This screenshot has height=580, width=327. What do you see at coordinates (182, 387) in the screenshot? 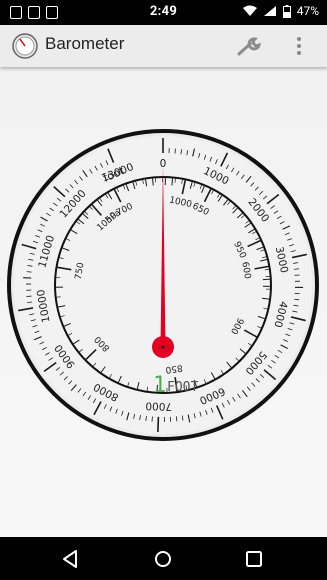
I see `altitude-unit: FOOT` at bounding box center [182, 387].